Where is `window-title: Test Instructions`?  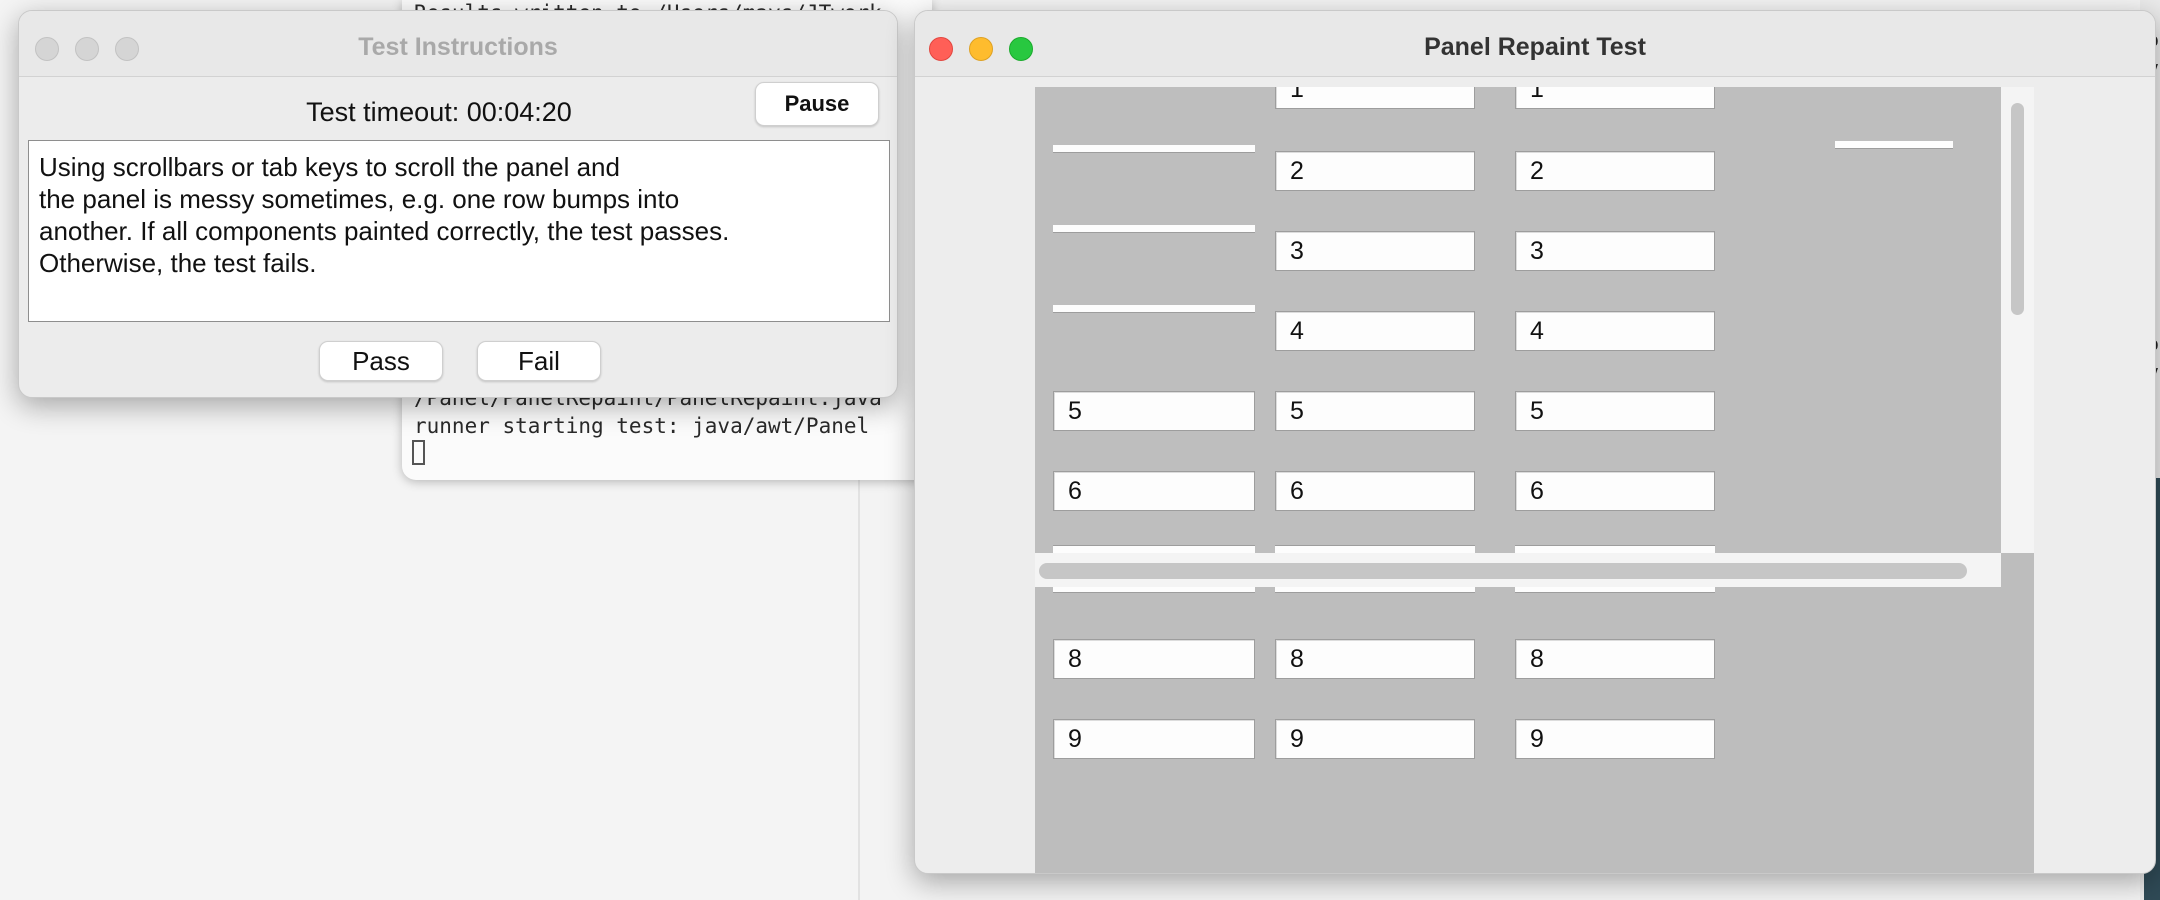 window-title: Test Instructions is located at coordinates (458, 47).